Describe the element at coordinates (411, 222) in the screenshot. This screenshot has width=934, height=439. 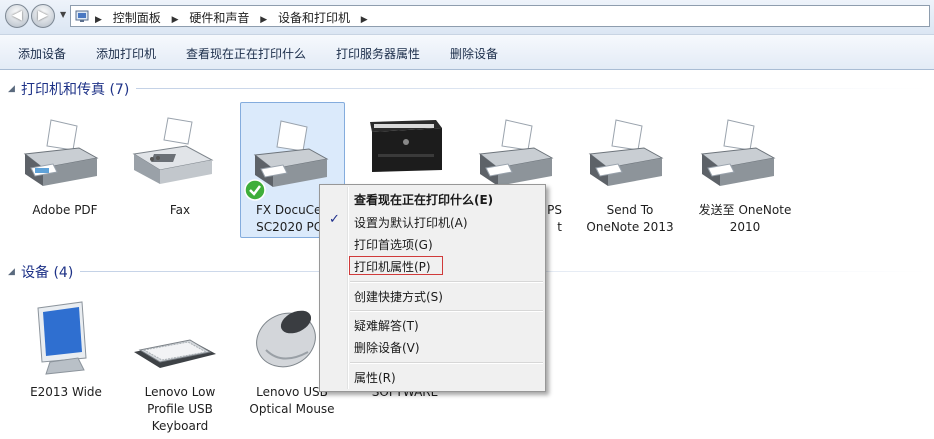
I see `menu-set-default-printer: 设置为默认打印机(A)` at that location.